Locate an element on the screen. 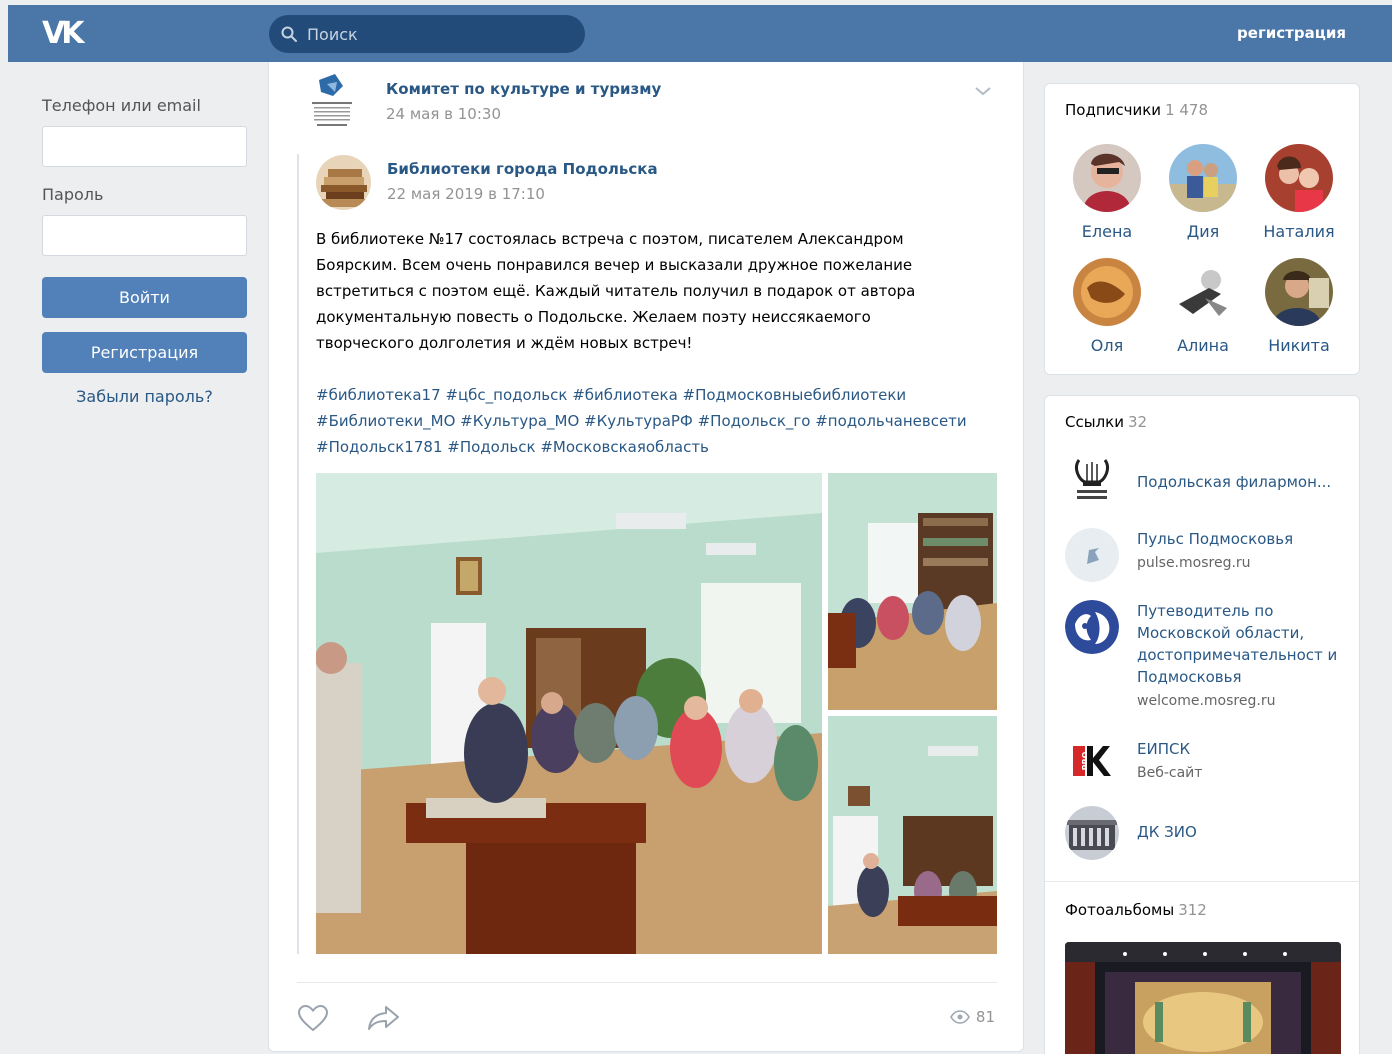  guide-logo-icon is located at coordinates (1092, 627).